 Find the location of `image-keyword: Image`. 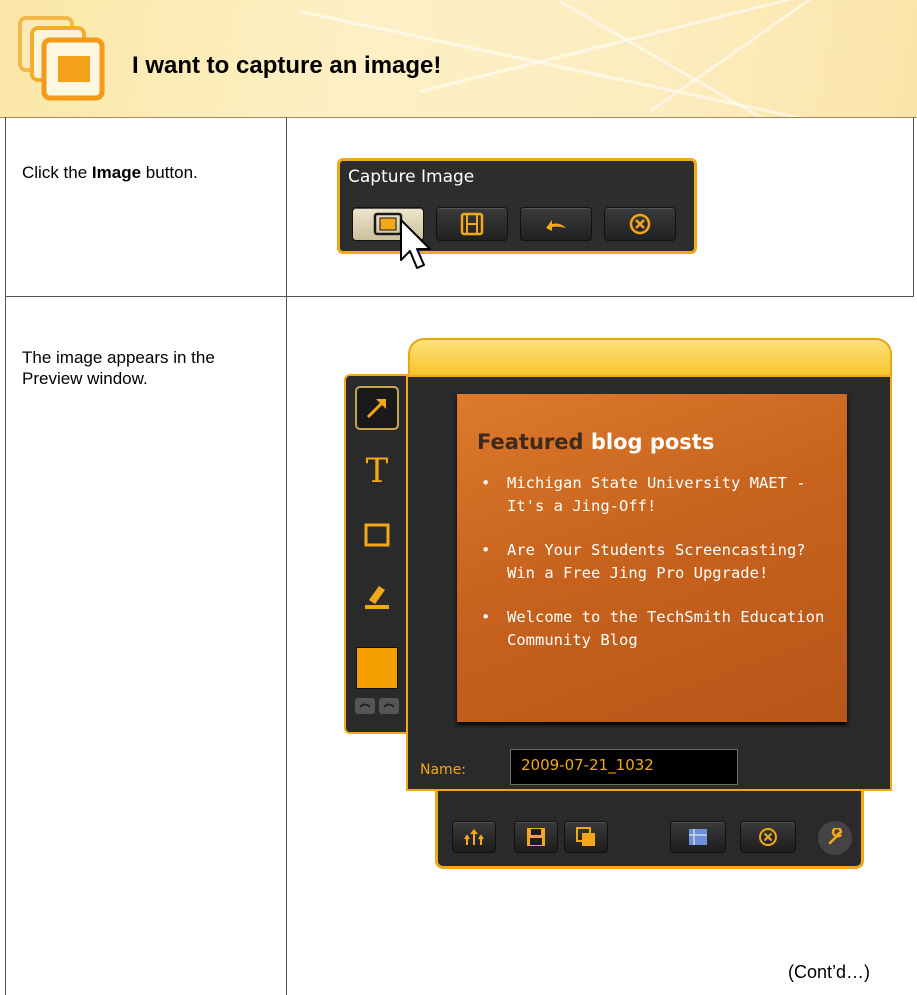

image-keyword: Image is located at coordinates (116, 172).